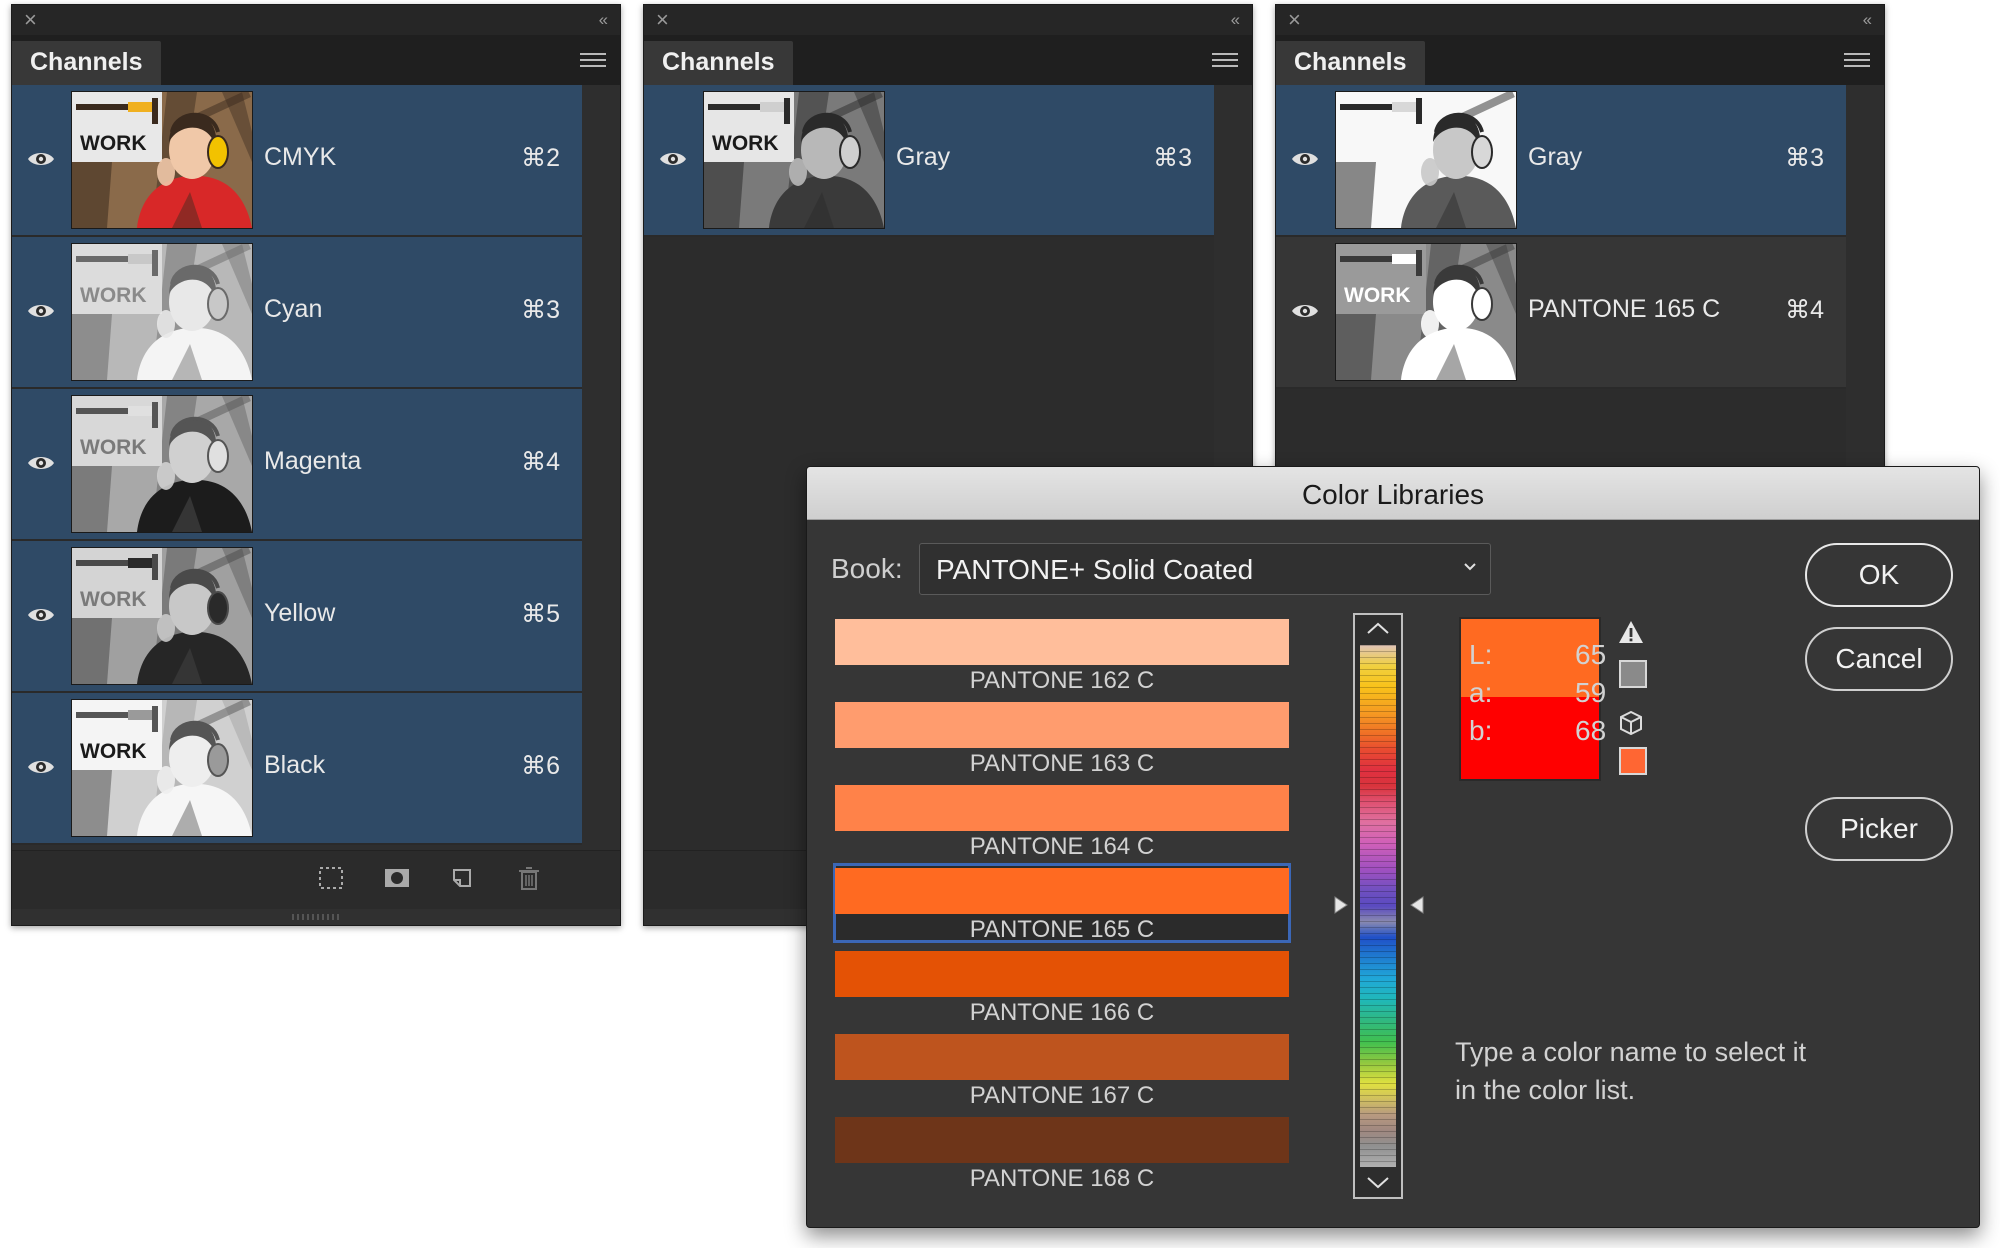  I want to click on swatch-name: PANTONE 163 C, so click(1062, 763).